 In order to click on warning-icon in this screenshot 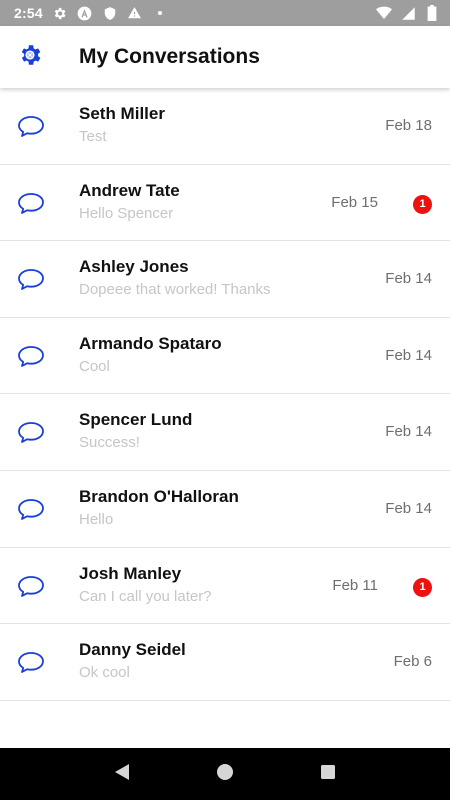, I will do `click(135, 13)`.